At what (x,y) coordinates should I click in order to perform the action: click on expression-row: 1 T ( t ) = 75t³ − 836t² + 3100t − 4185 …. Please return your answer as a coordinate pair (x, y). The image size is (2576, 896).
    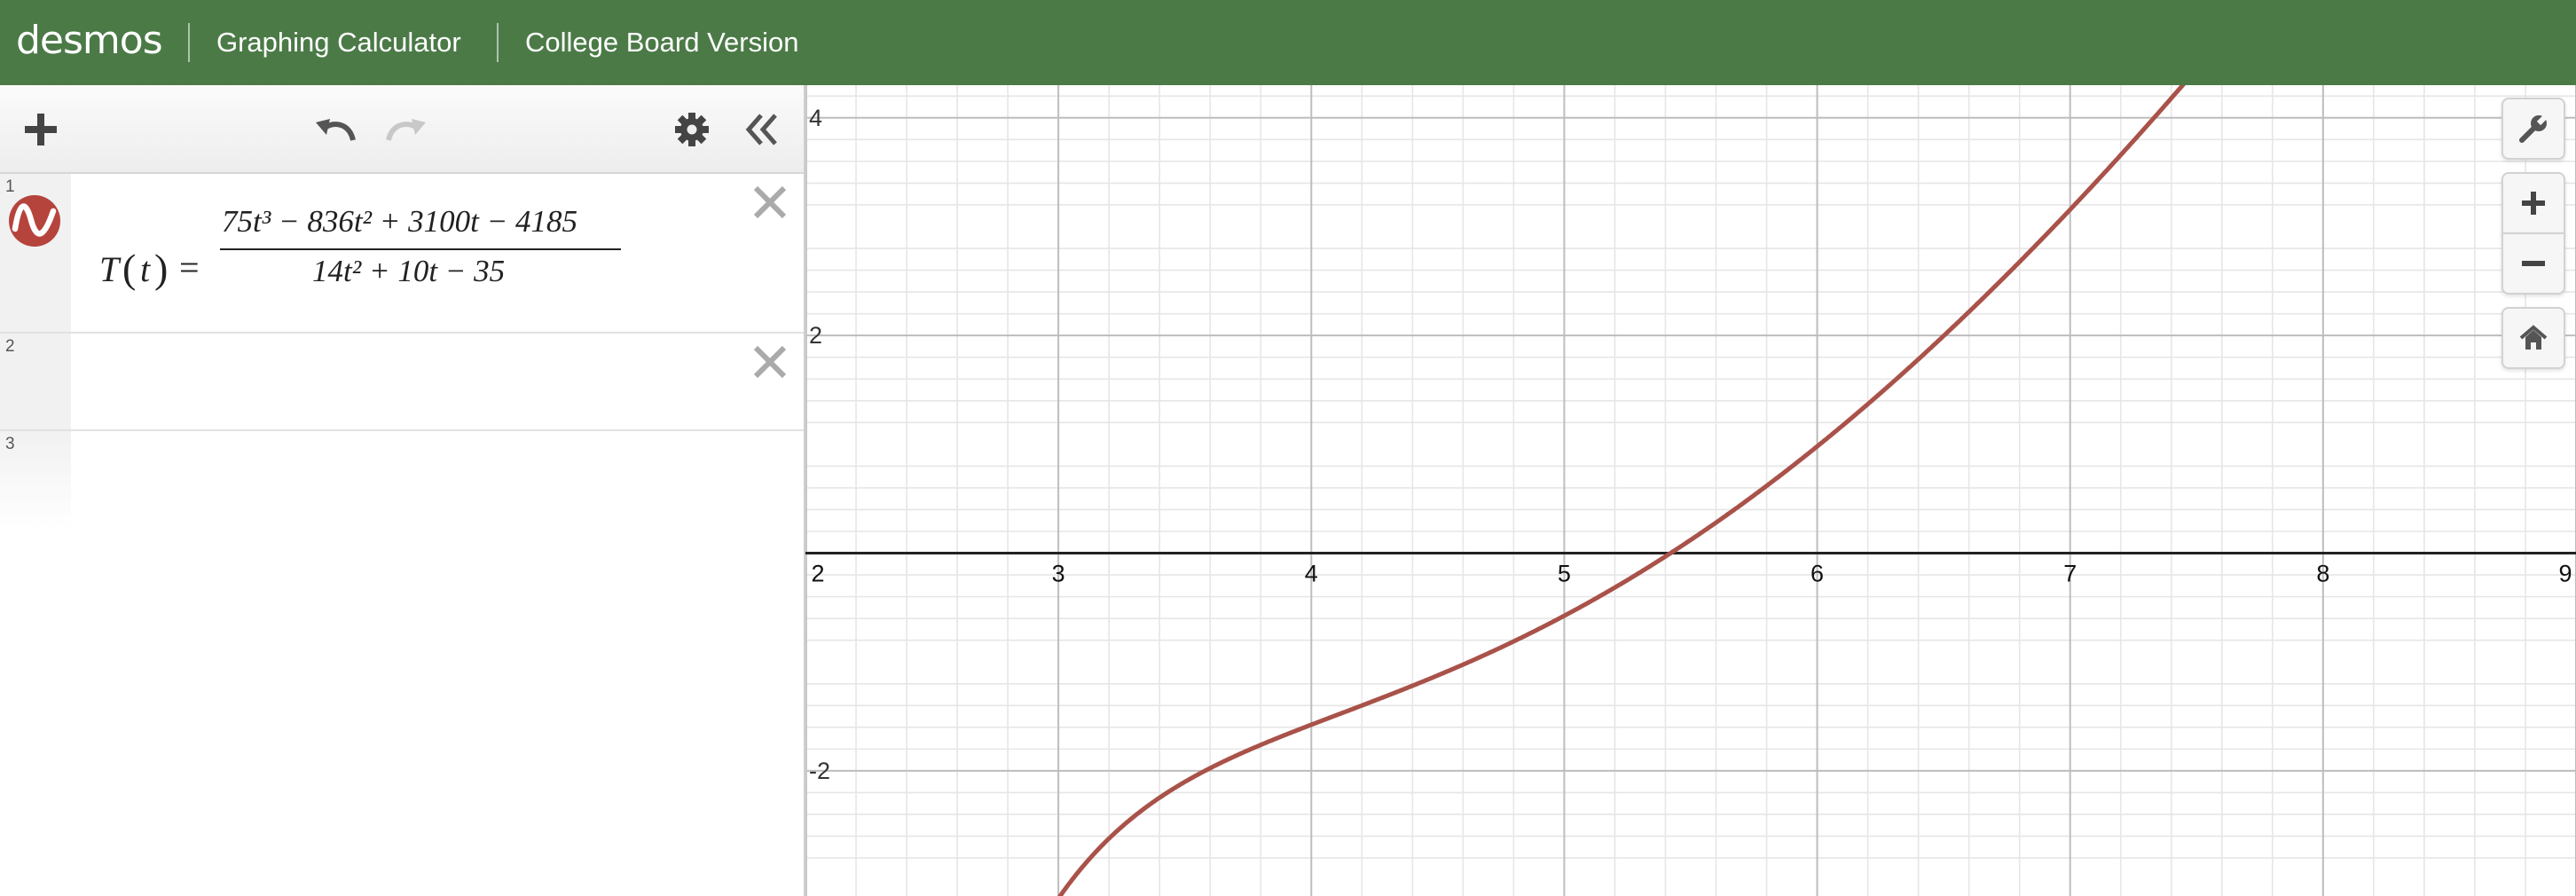
    Looking at the image, I should click on (402, 254).